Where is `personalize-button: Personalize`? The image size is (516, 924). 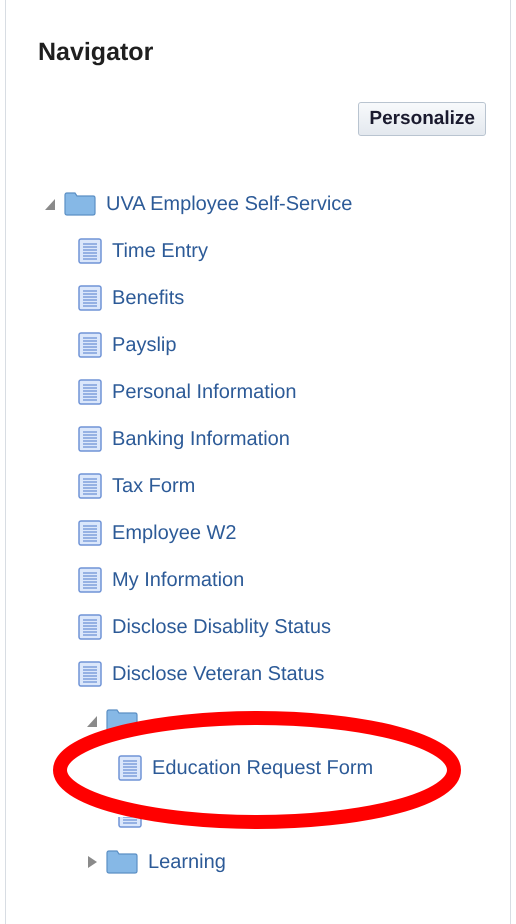 personalize-button: Personalize is located at coordinates (422, 119).